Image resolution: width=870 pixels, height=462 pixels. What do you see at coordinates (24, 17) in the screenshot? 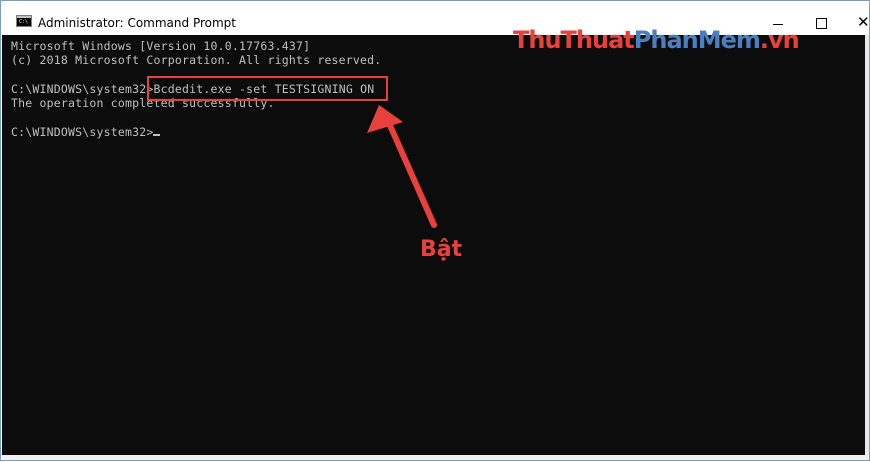
I see `icon-bar` at bounding box center [24, 17].